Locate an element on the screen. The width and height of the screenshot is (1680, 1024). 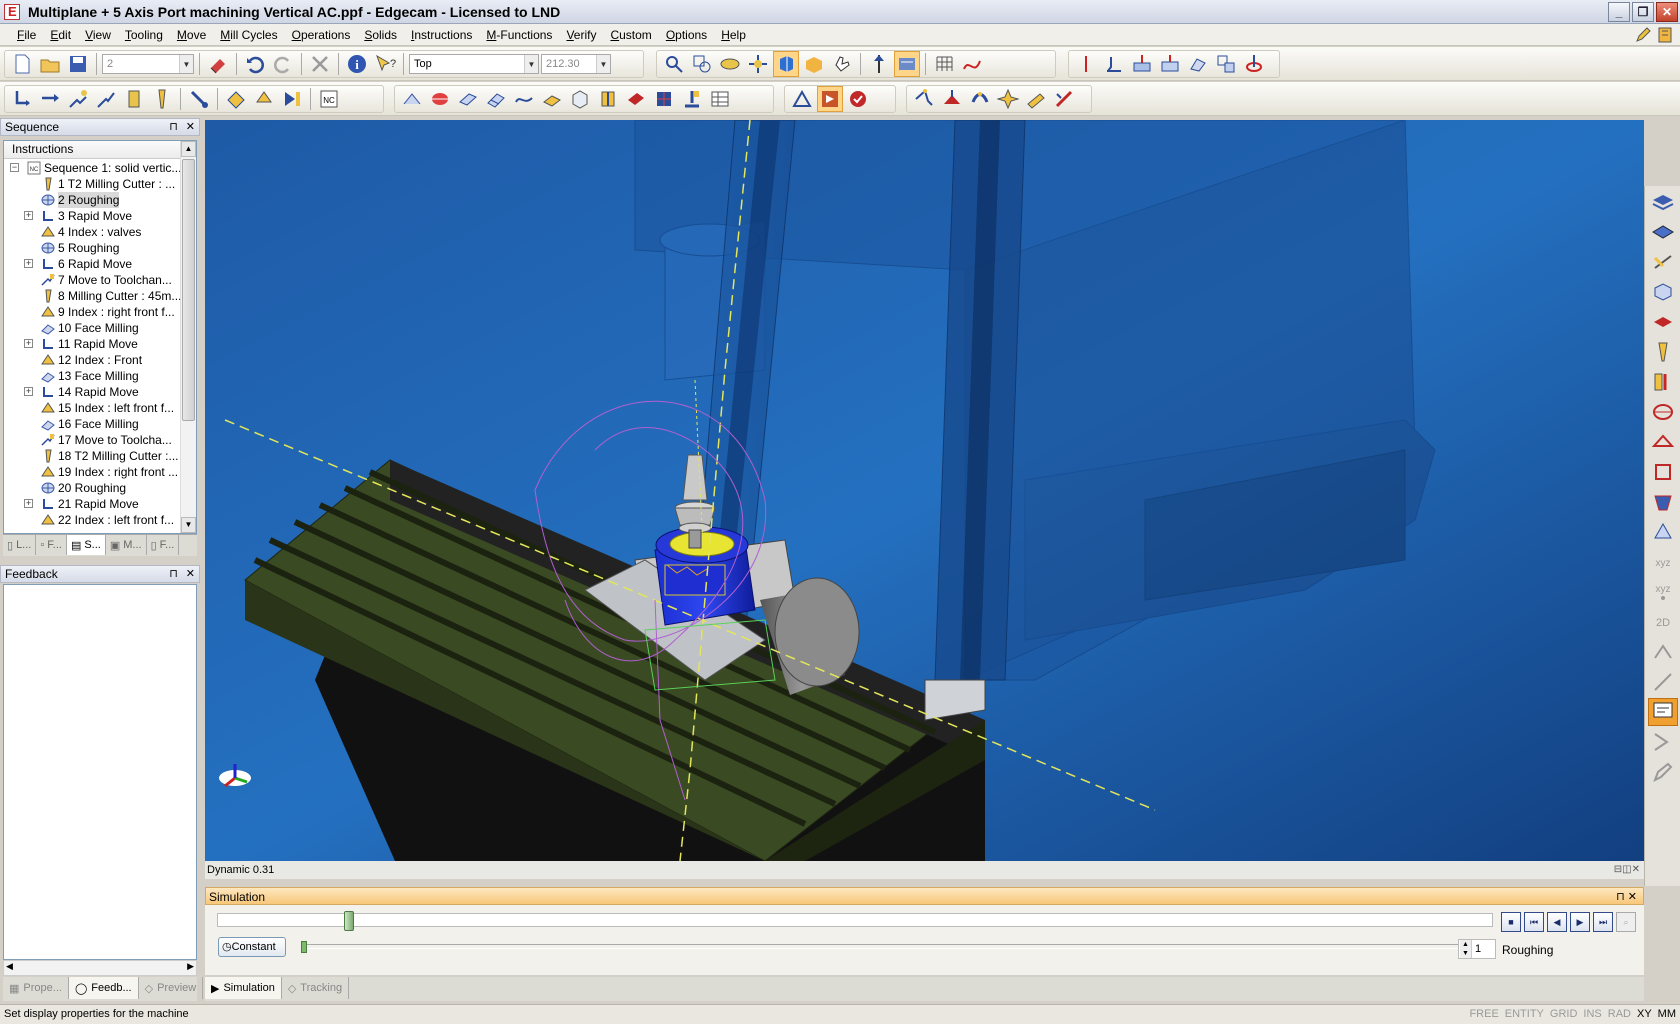
tree-item: 10 Face Milling is located at coordinates (92, 328).